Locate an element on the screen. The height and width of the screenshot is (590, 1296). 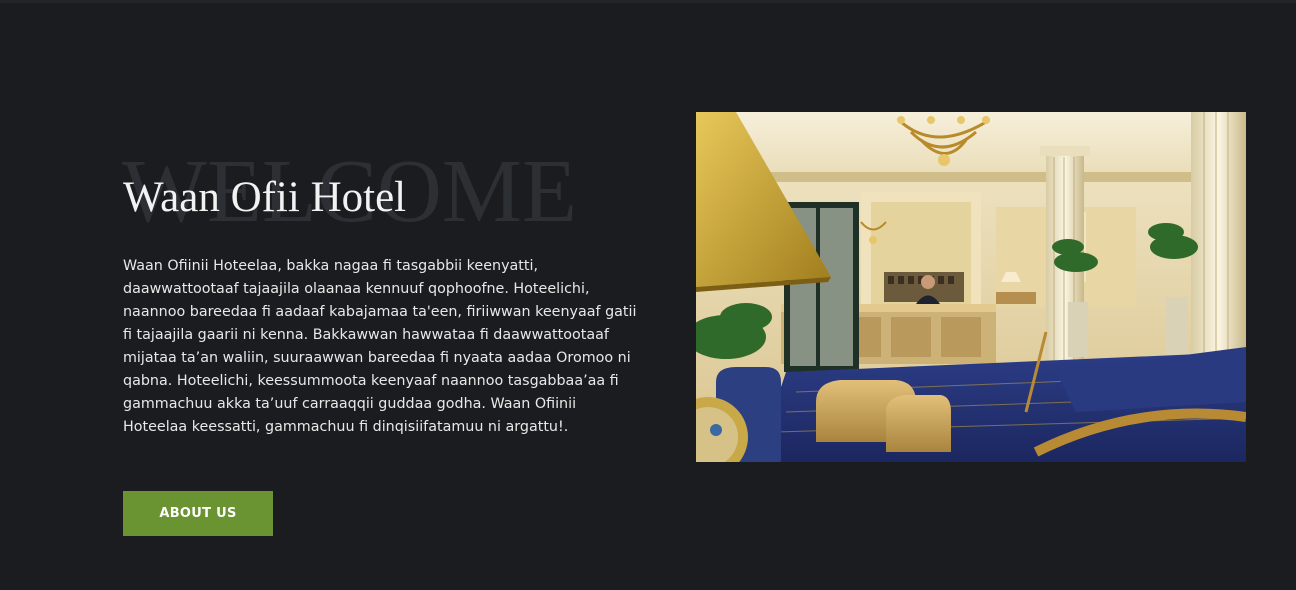
about-us-button: ABOUT US is located at coordinates (198, 513).